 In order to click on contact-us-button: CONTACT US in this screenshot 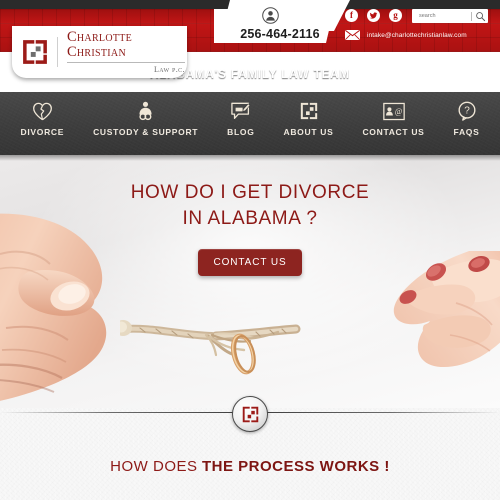, I will do `click(250, 262)`.